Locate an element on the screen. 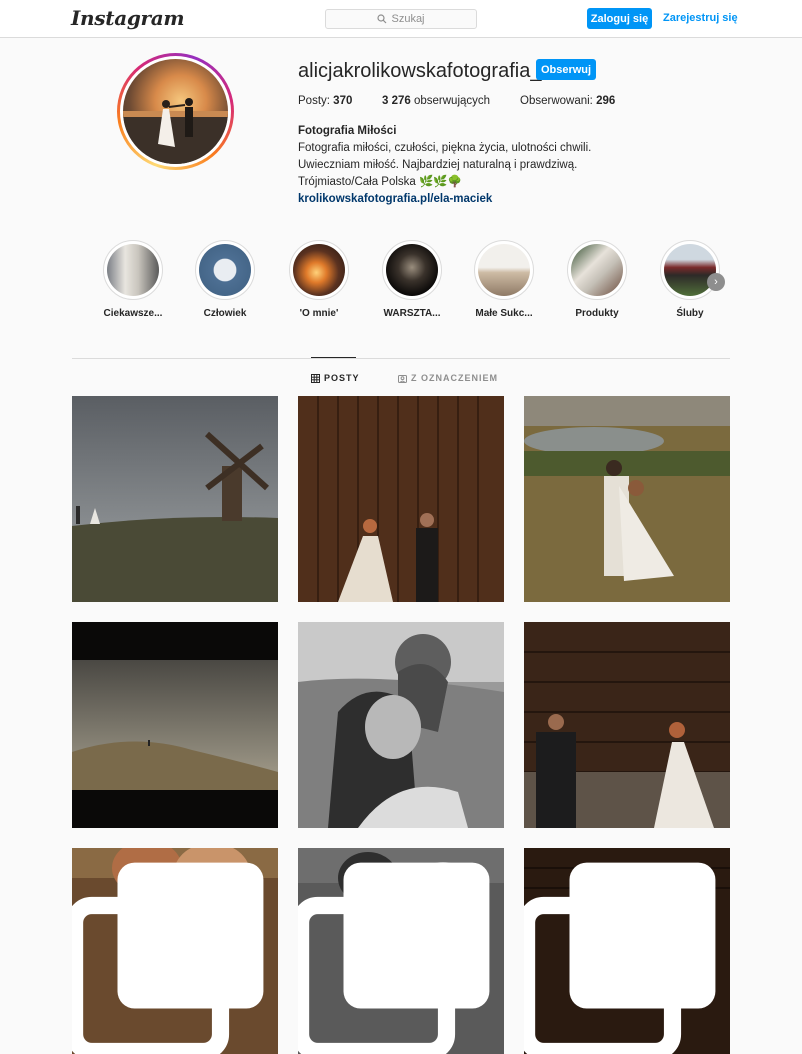  followers-label: obserwujących is located at coordinates (452, 101).